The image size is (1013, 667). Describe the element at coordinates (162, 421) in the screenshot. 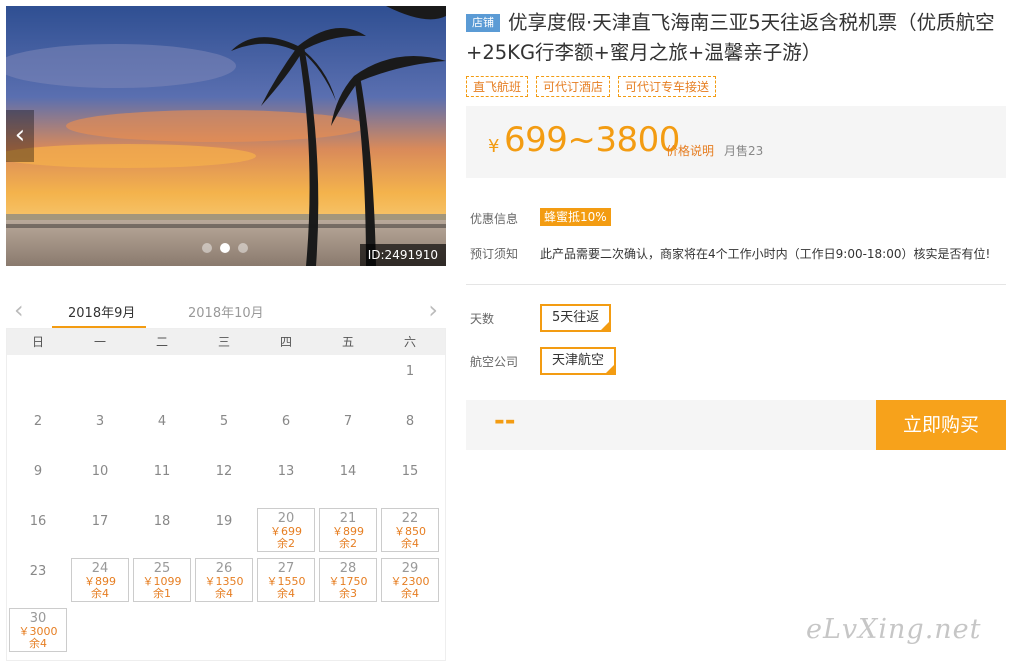

I see `day-number: 4` at that location.